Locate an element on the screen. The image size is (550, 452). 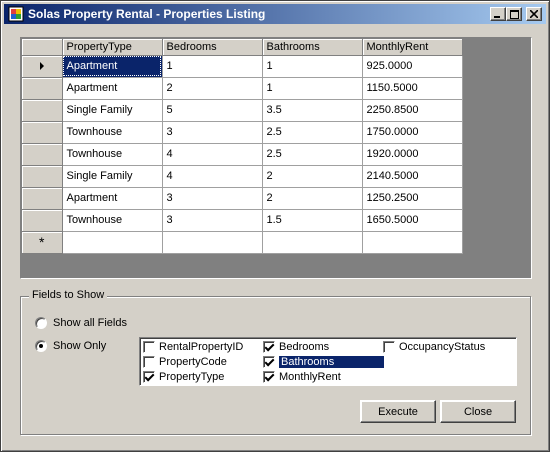
cell-monthly-rent: 2140.5000 is located at coordinates (412, 176).